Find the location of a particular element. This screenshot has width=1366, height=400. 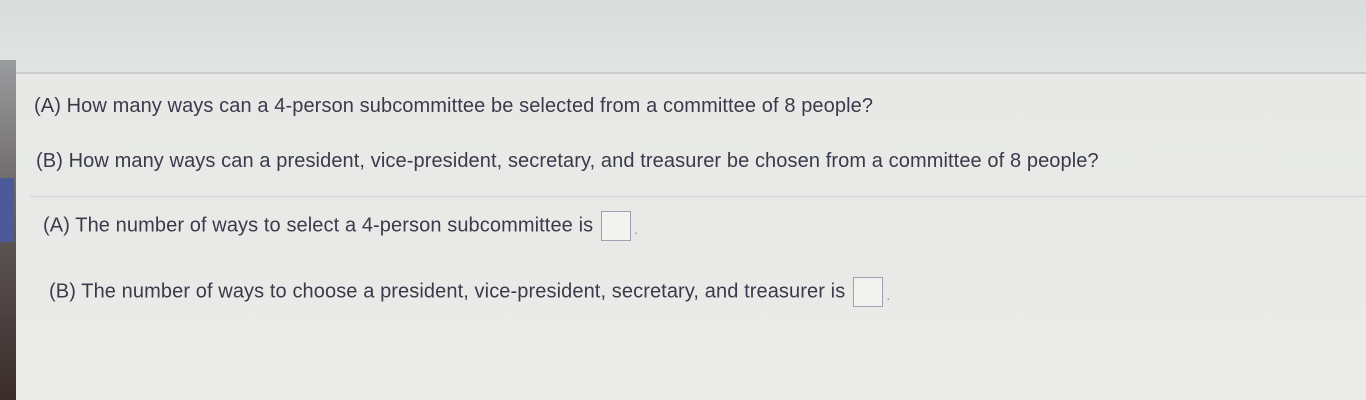

section-divider is located at coordinates (698, 196).